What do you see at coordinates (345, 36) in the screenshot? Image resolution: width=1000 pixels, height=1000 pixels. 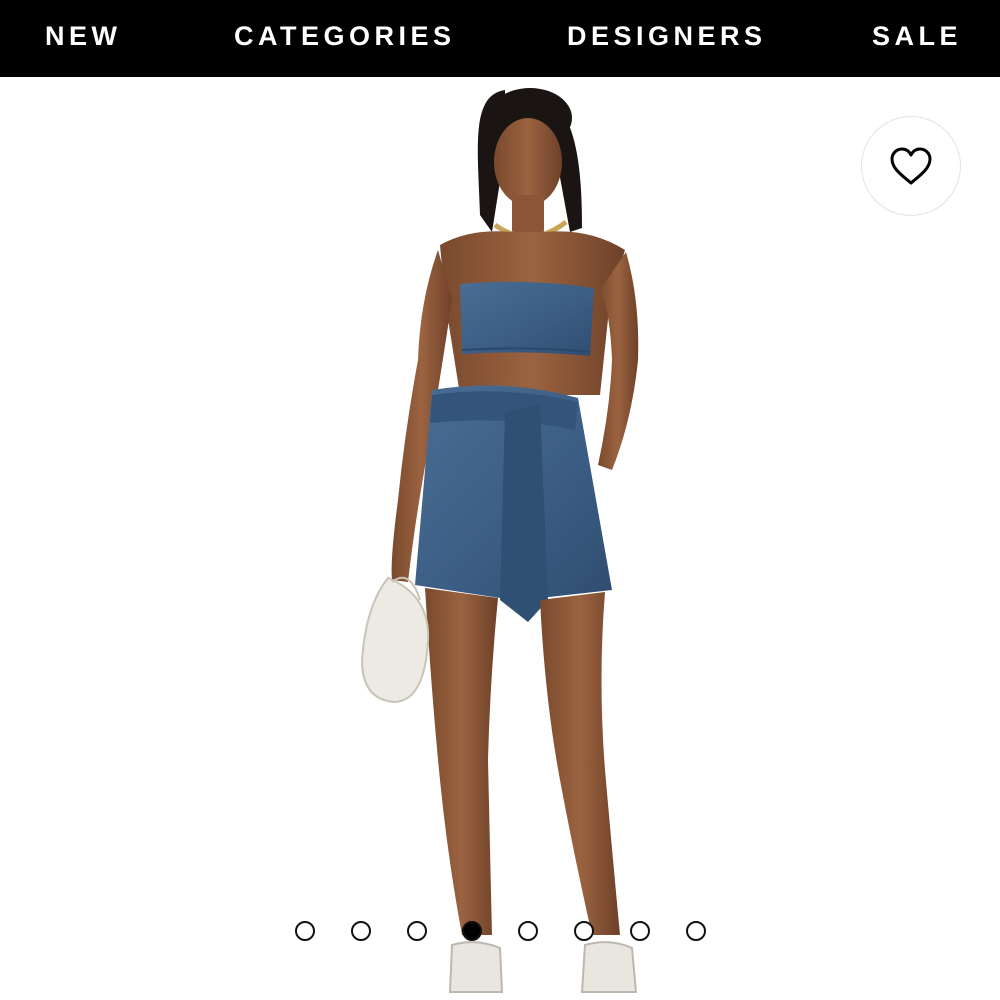 I see `nav-item-categories: CATEGORIES` at bounding box center [345, 36].